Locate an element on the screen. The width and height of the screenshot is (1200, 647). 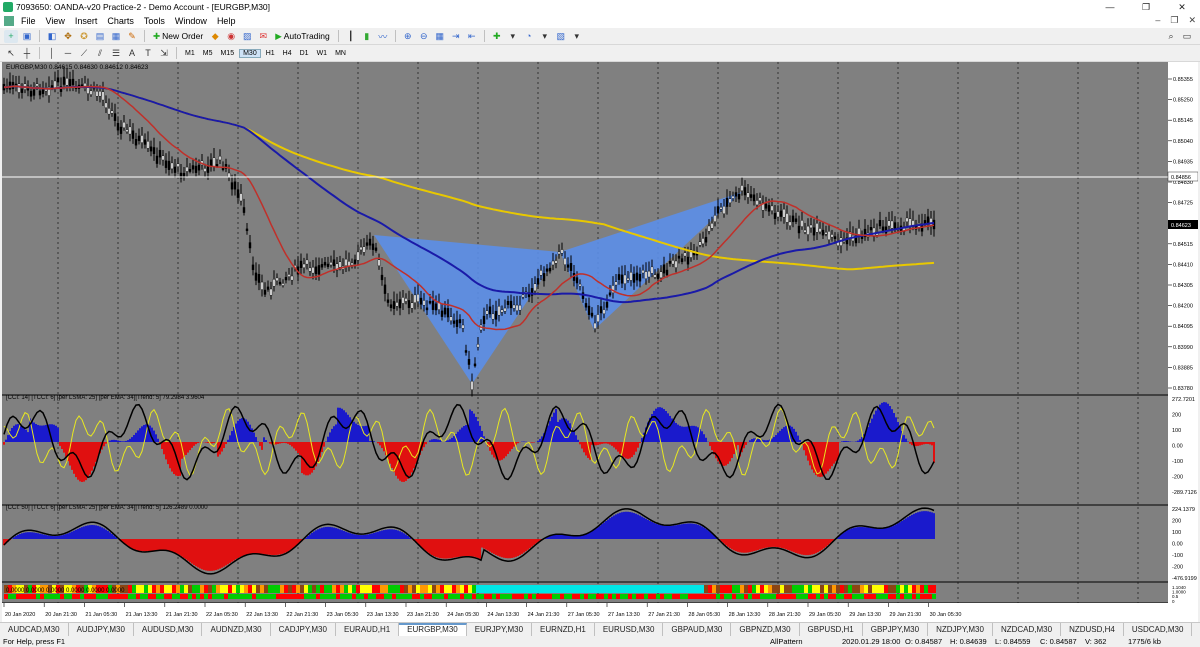
arrows-icon: ⇲ is located at coordinates (164, 53).